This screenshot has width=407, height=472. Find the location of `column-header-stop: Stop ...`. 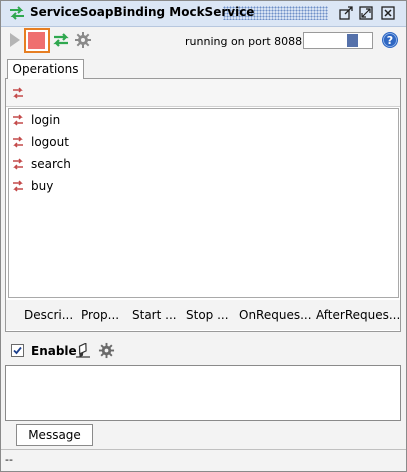

column-header-stop: Stop ... is located at coordinates (207, 315).